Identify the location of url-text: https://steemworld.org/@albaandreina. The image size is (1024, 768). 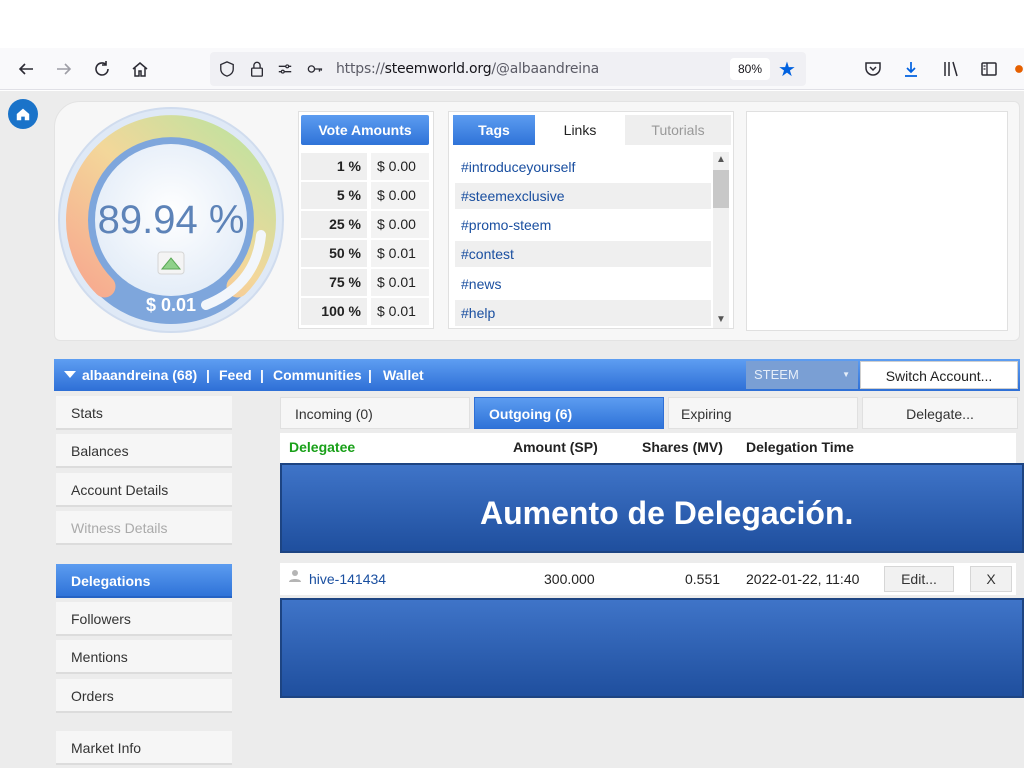
(467, 69).